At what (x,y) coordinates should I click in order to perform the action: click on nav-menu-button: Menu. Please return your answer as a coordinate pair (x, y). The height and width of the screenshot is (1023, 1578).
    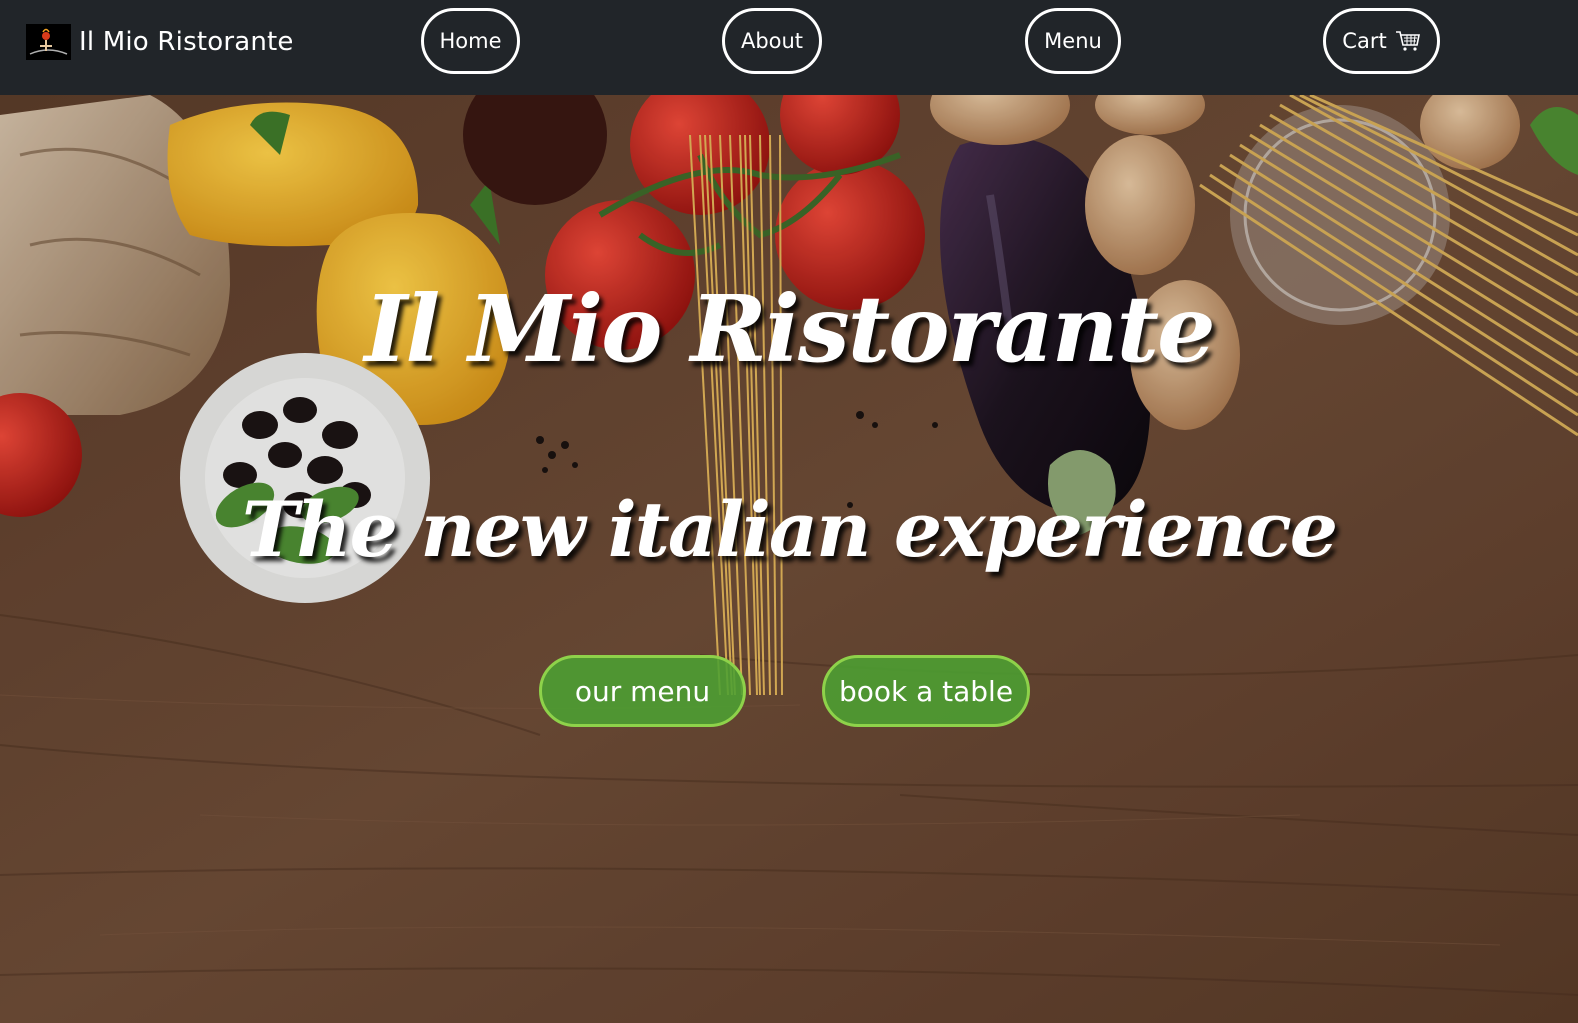
    Looking at the image, I should click on (1073, 41).